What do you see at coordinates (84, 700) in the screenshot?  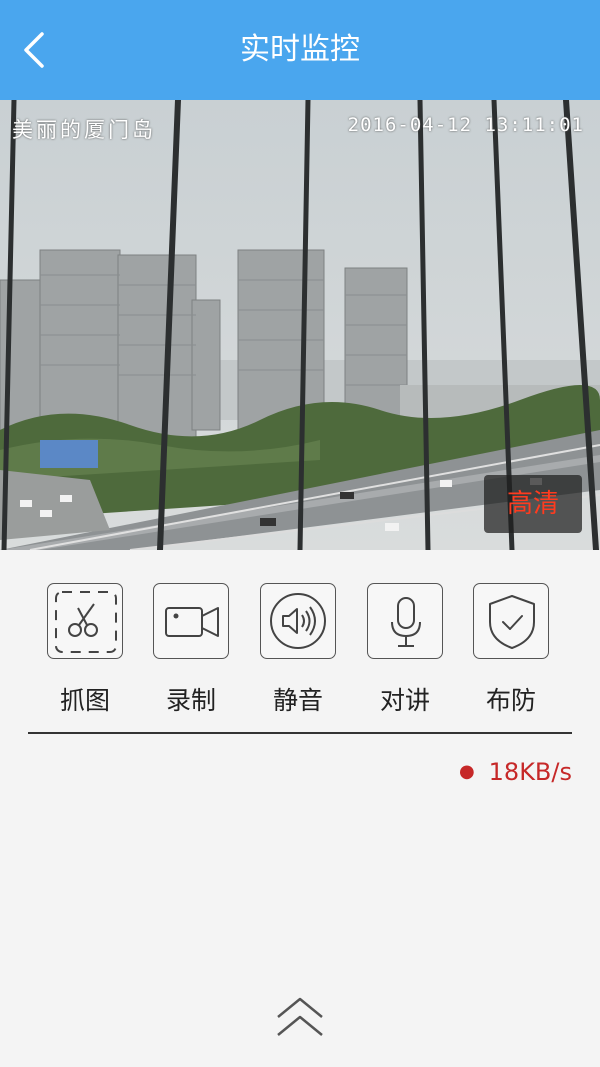 I see `snapshot-label: 抓图` at bounding box center [84, 700].